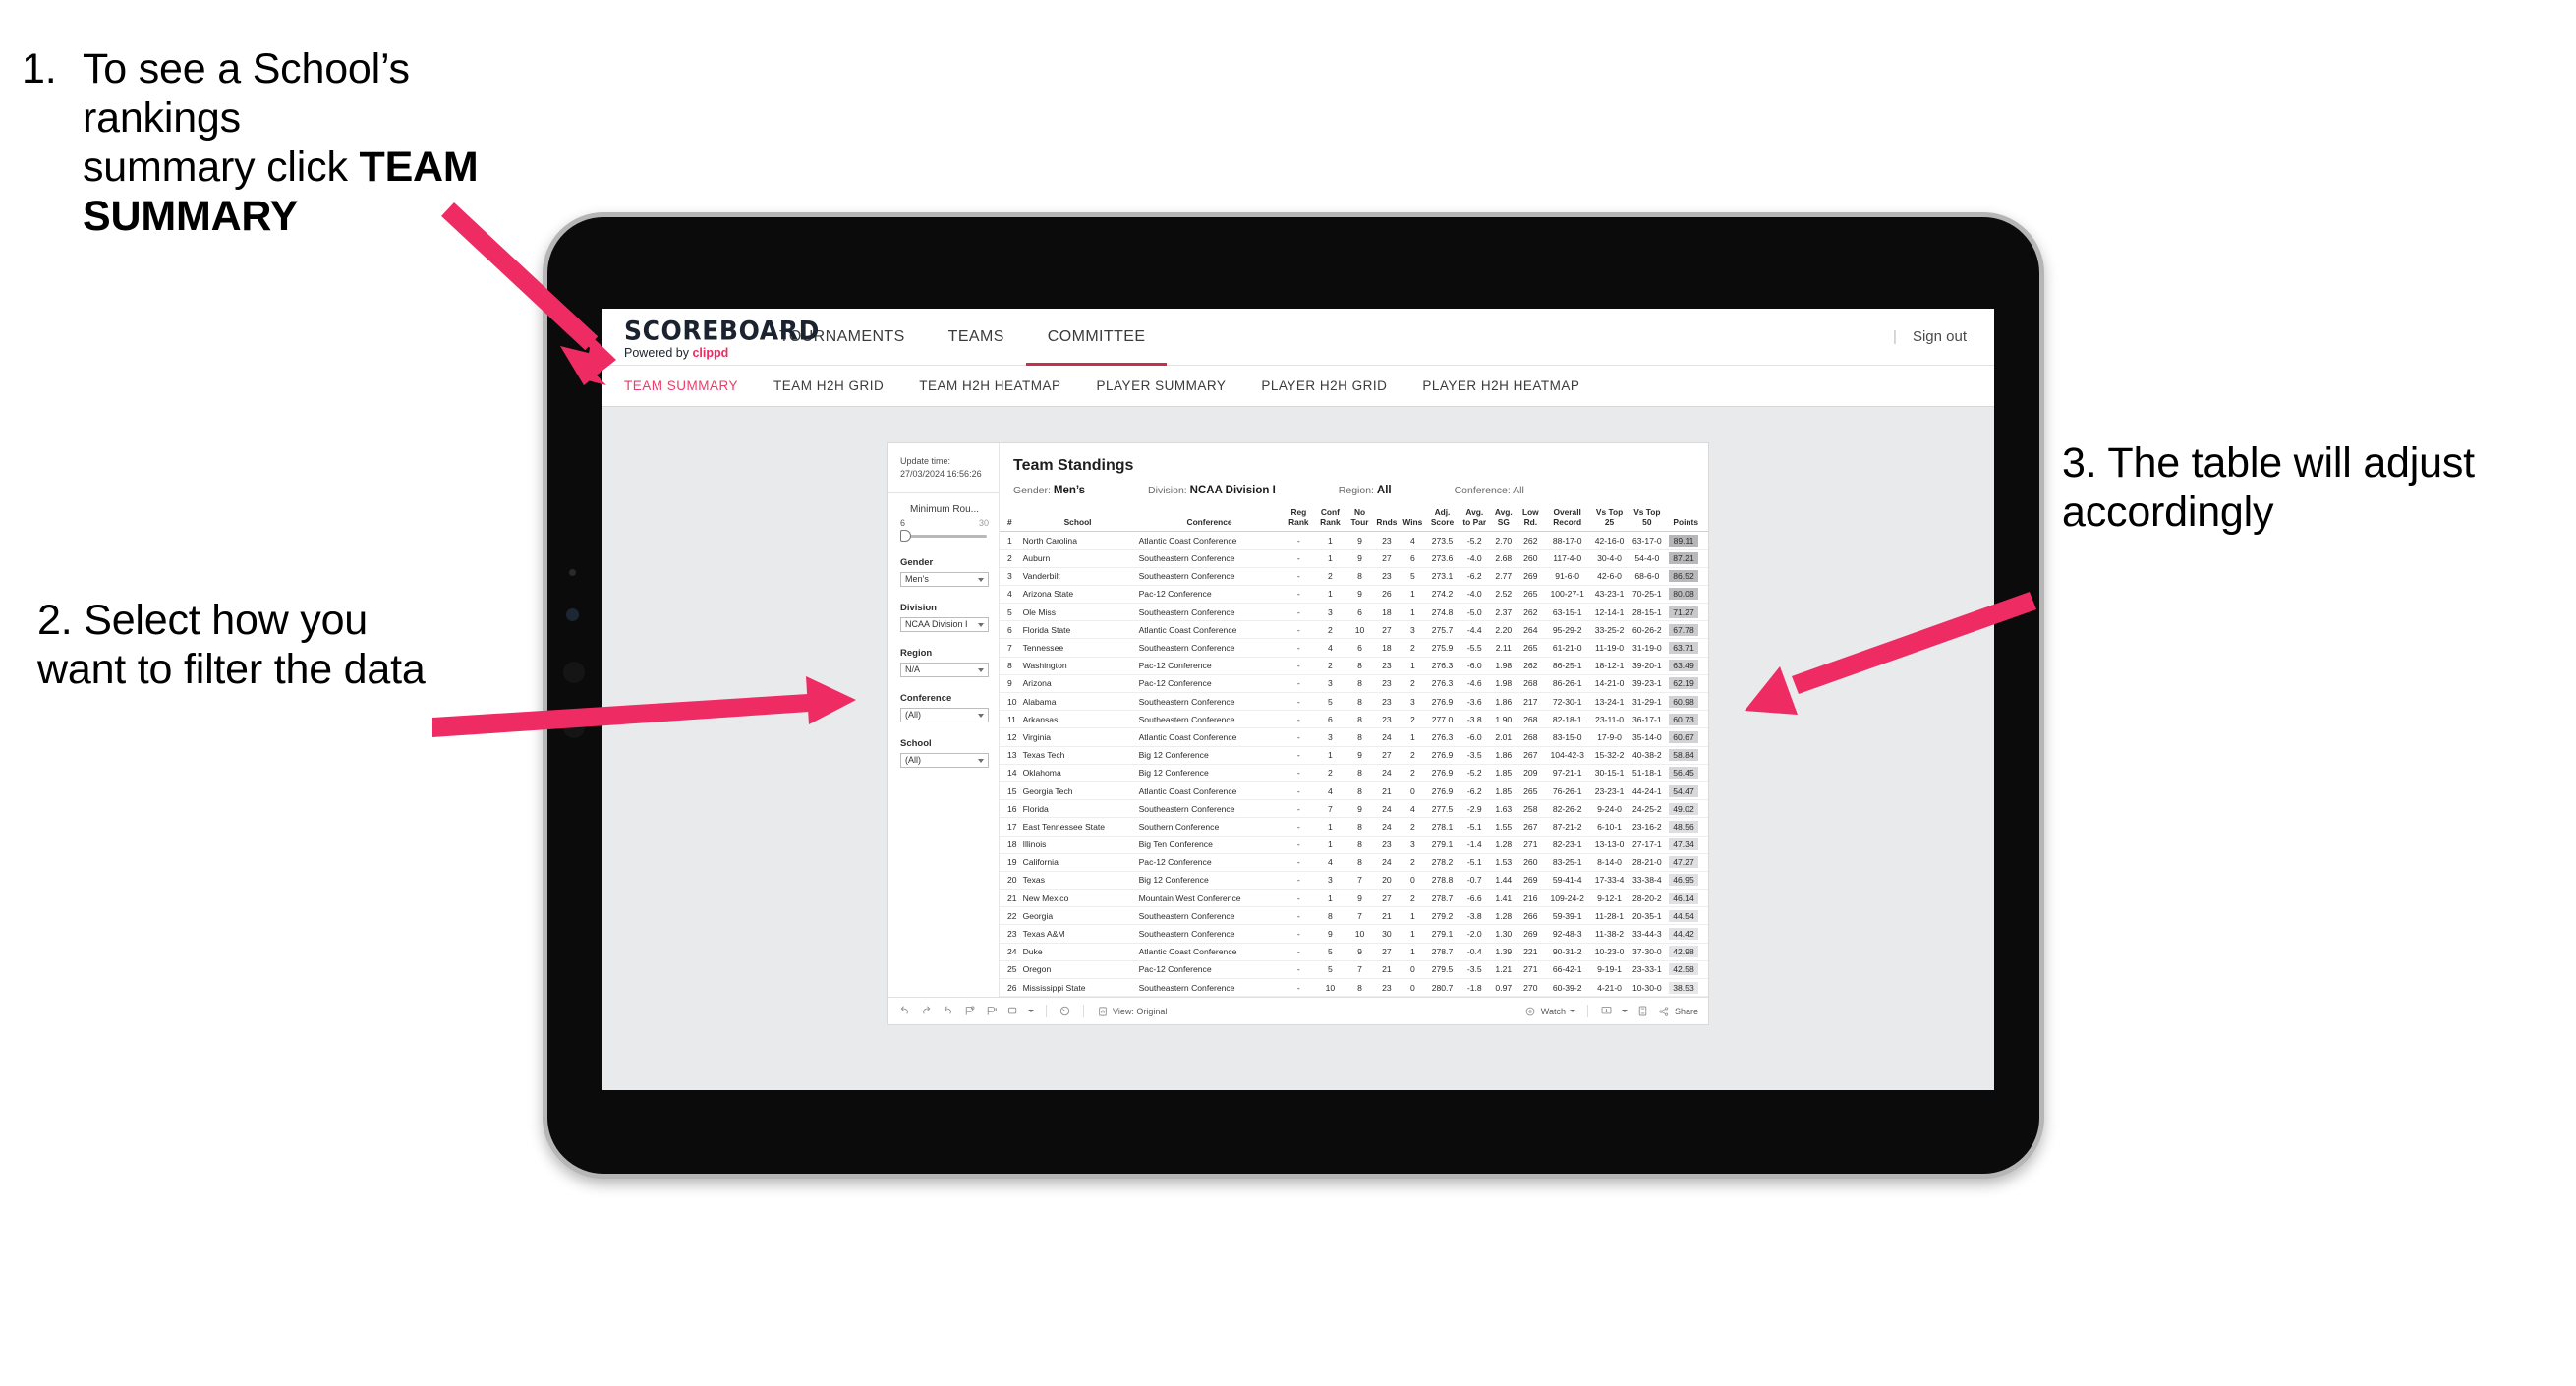 The height and width of the screenshot is (1386, 2576). What do you see at coordinates (1010, 558) in the screenshot?
I see `cell-: 2` at bounding box center [1010, 558].